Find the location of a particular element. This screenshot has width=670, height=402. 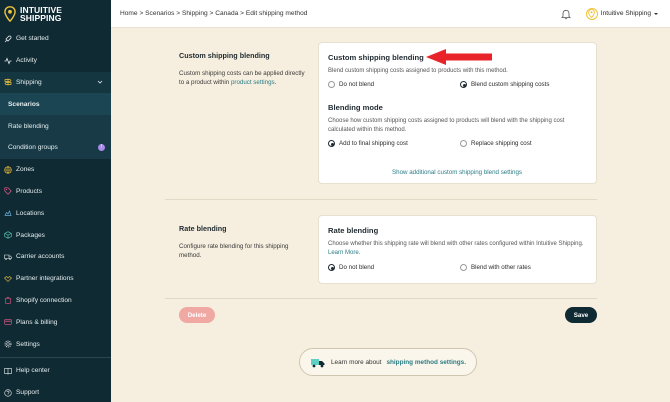

sidebar-item-label: Help center is located at coordinates (33, 371).